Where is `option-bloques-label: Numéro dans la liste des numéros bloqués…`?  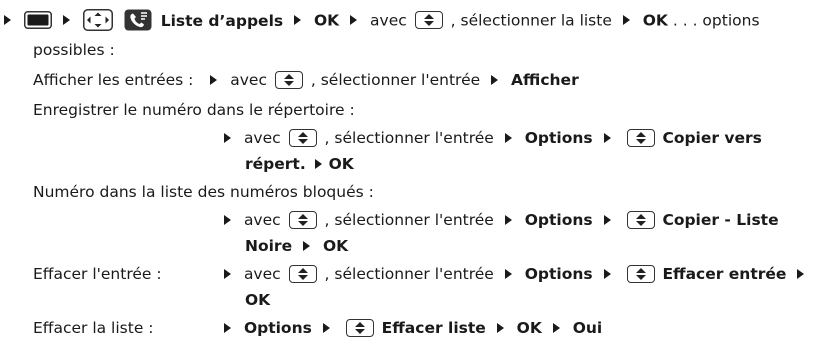 option-bloques-label: Numéro dans la liste des numéros bloqués… is located at coordinates (203, 192).